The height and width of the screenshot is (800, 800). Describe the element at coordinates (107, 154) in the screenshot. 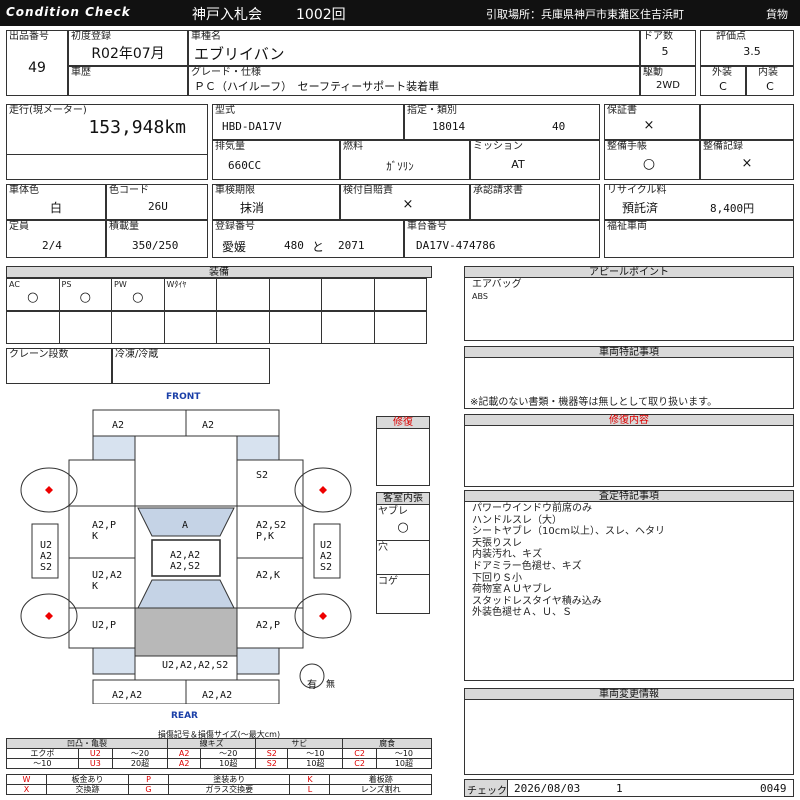

I see `mileage-divider` at that location.